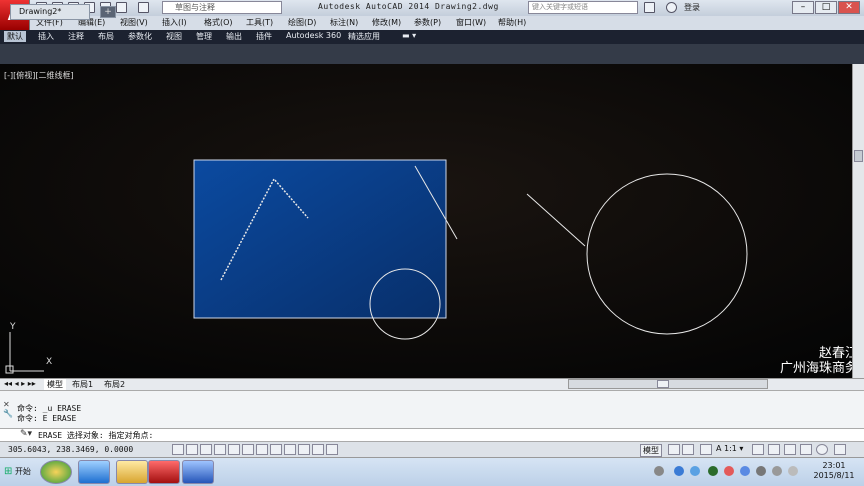 This screenshot has width=864, height=486. What do you see at coordinates (55, 384) in the screenshot?
I see `tab-model: 模型` at bounding box center [55, 384].